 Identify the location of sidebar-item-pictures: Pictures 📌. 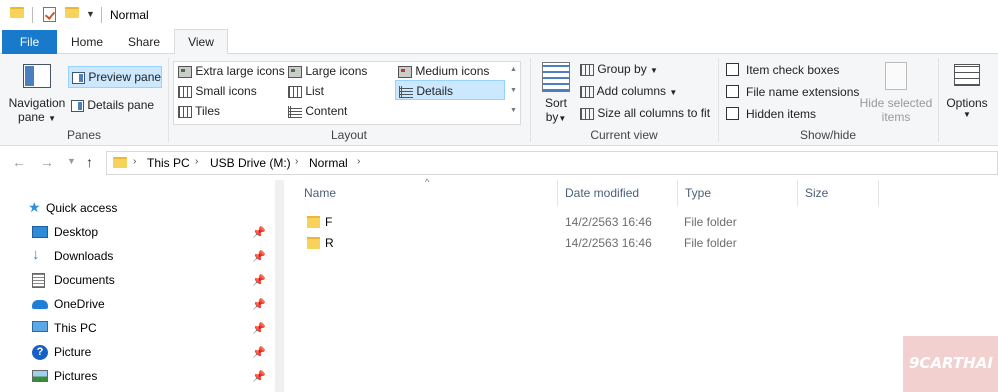
(153, 377).